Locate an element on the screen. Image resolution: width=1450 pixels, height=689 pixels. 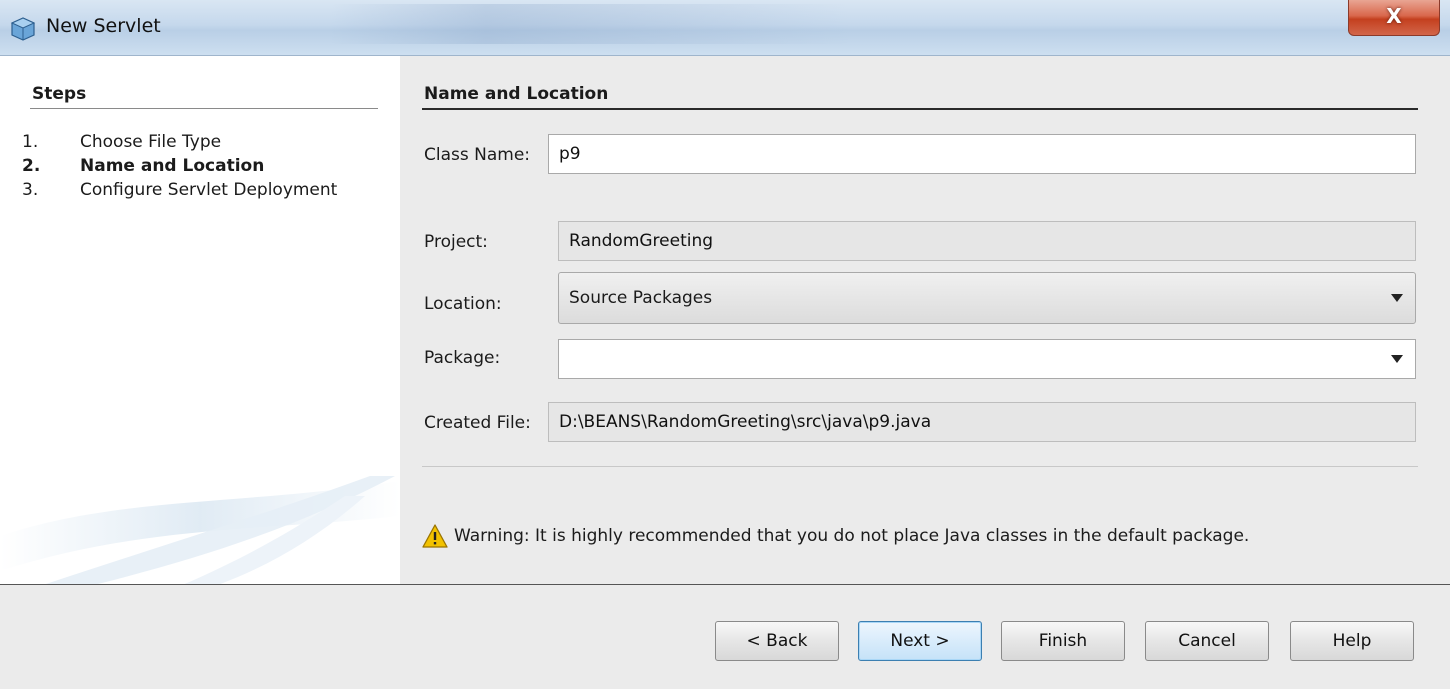
finish-button: Finish is located at coordinates (1063, 641).